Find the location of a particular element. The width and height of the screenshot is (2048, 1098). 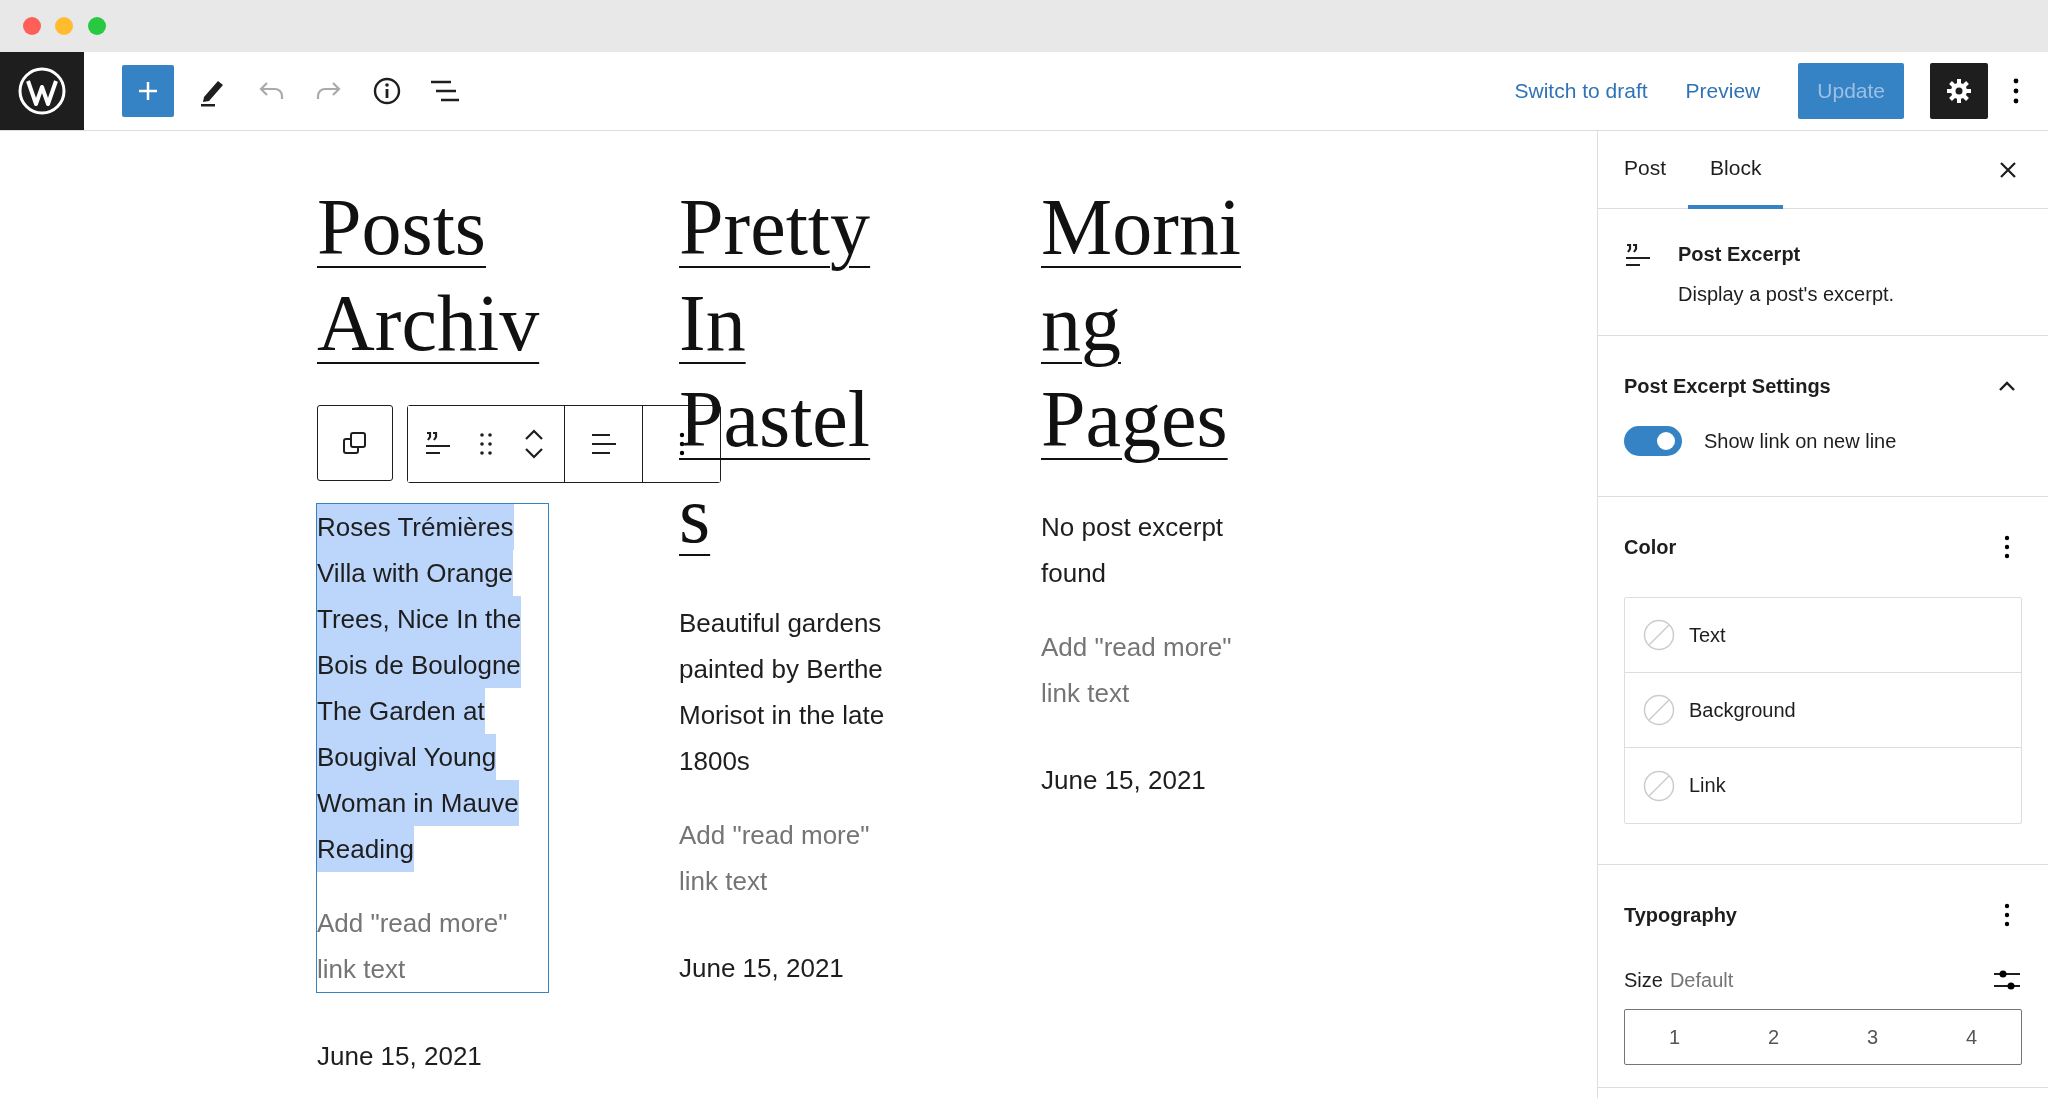

panel-title: Typography is located at coordinates (1680, 915).